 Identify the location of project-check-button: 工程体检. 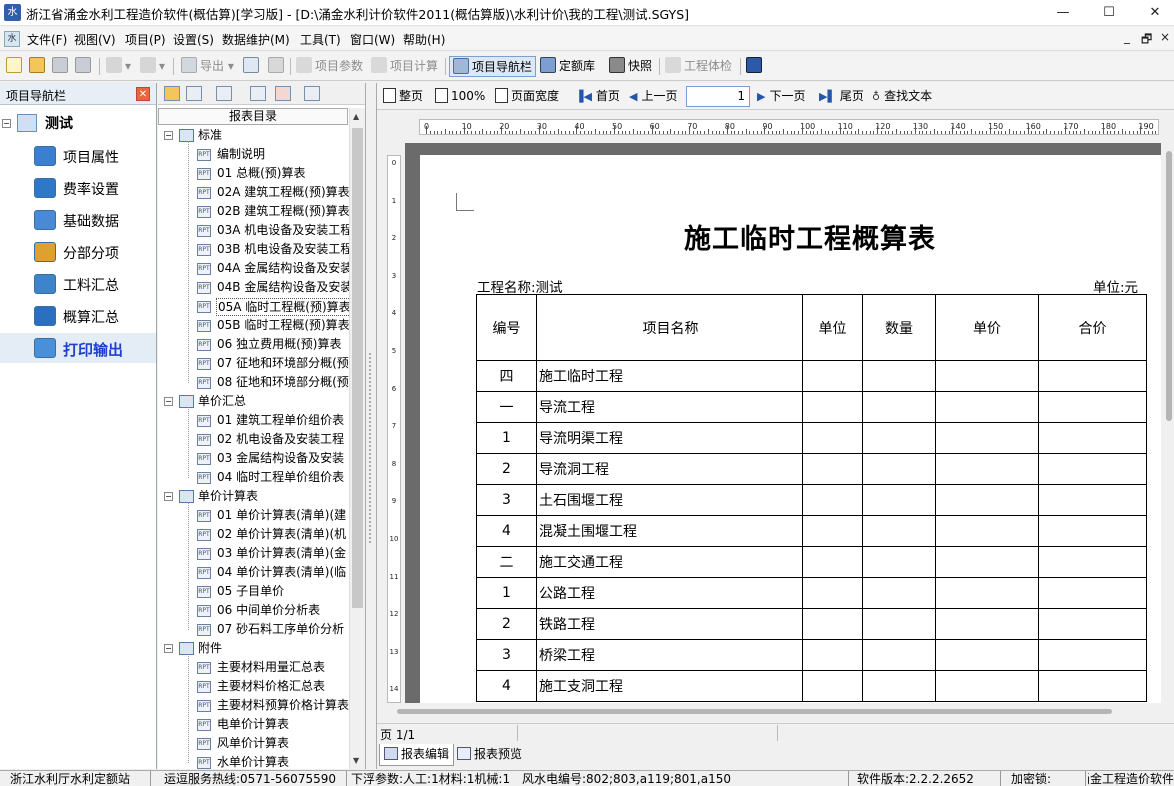
(698, 66).